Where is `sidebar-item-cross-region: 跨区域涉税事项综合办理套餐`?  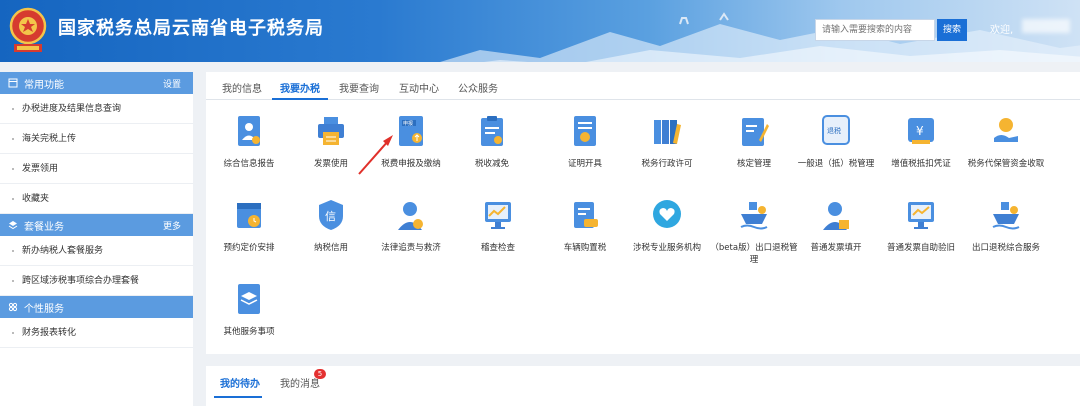
sidebar-item-cross-region: 跨区域涉税事项综合办理套餐 is located at coordinates (96, 281).